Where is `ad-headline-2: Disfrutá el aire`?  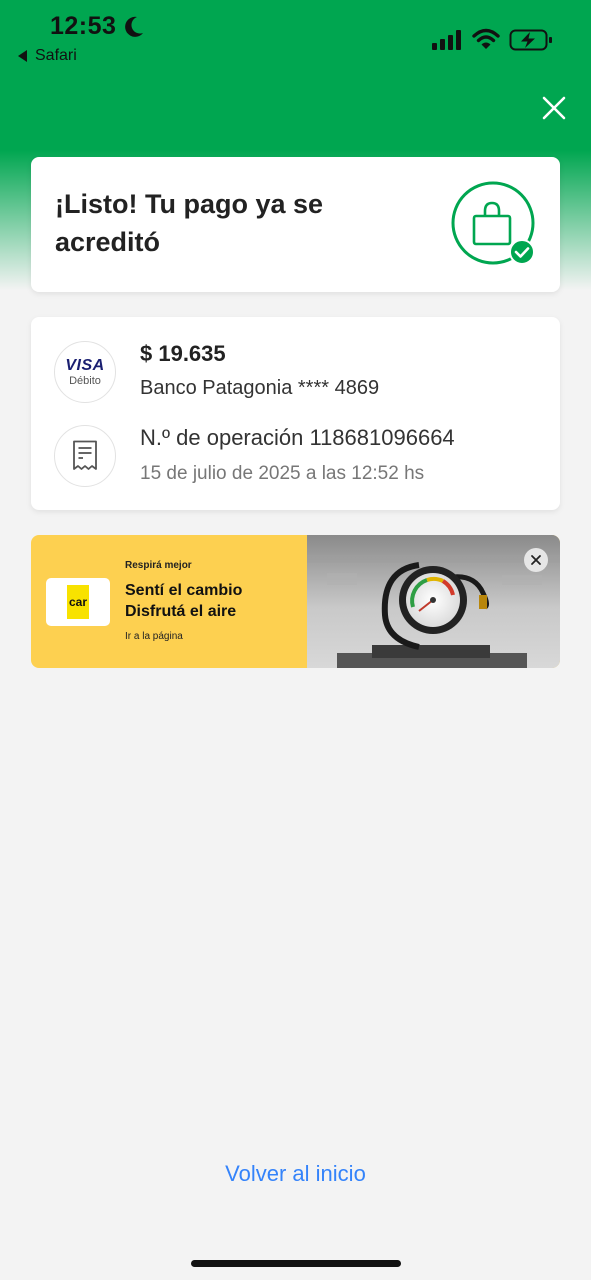
ad-headline-2: Disfrutá el aire is located at coordinates (181, 611).